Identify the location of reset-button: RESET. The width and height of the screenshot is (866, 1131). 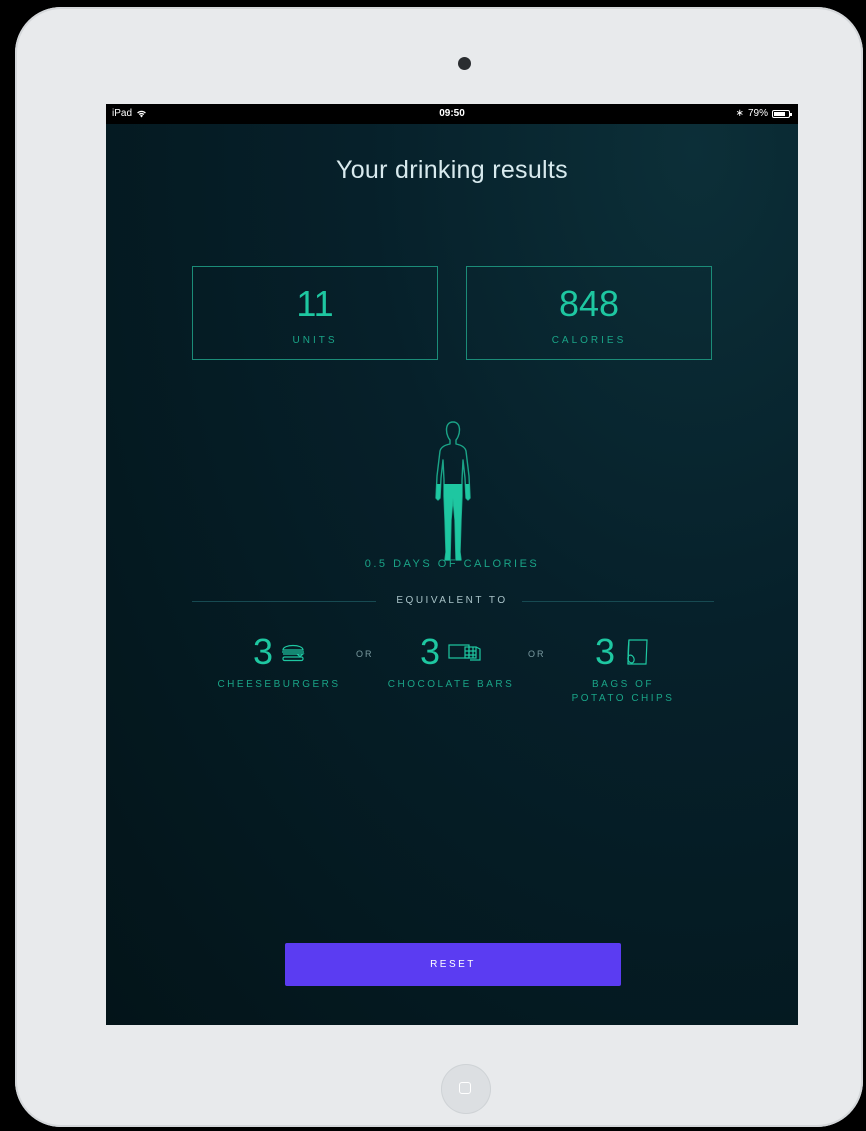
(453, 964).